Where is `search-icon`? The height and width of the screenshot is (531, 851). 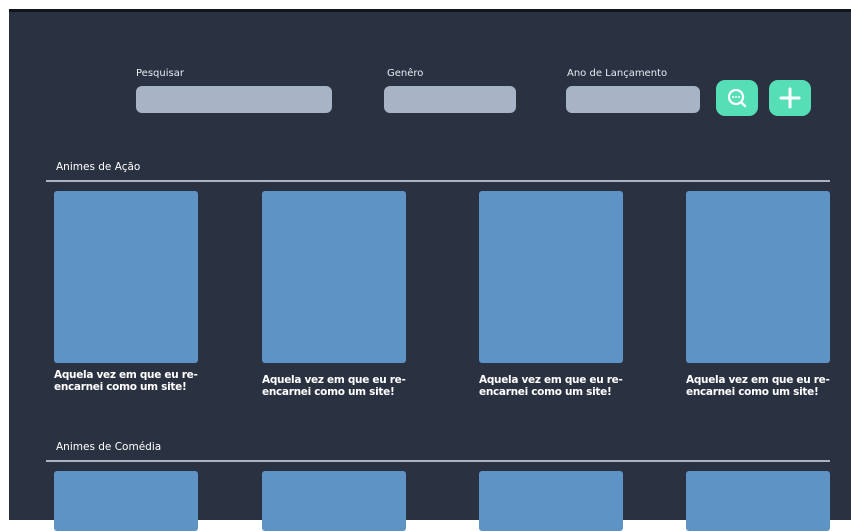
search-icon is located at coordinates (737, 98).